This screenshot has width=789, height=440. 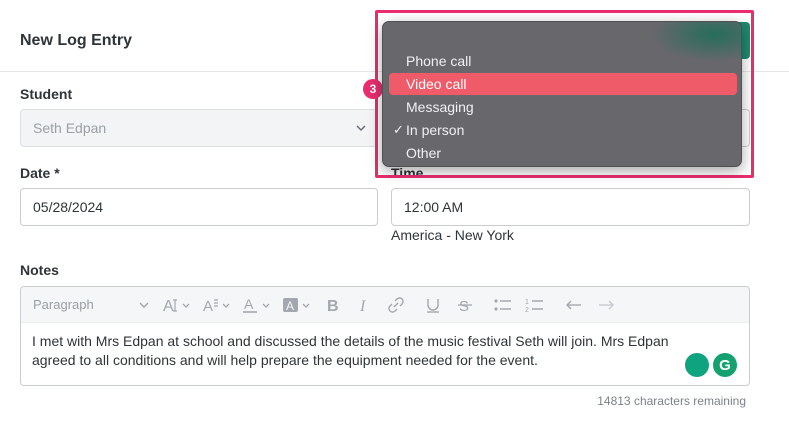 What do you see at coordinates (570, 207) in the screenshot?
I see `time-input: 12:00 AM` at bounding box center [570, 207].